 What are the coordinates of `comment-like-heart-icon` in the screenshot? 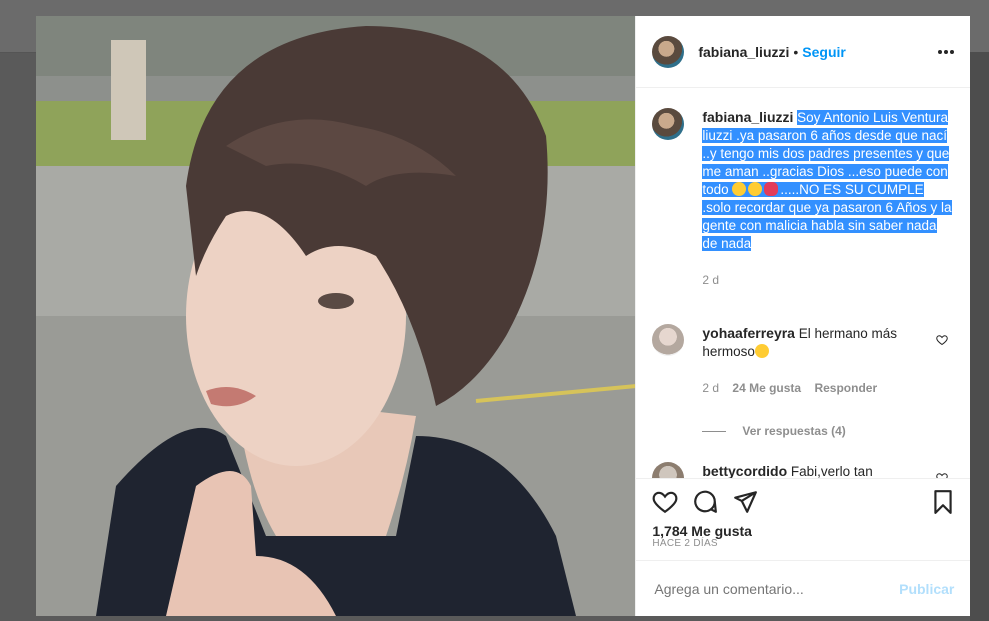 It's located at (942, 340).